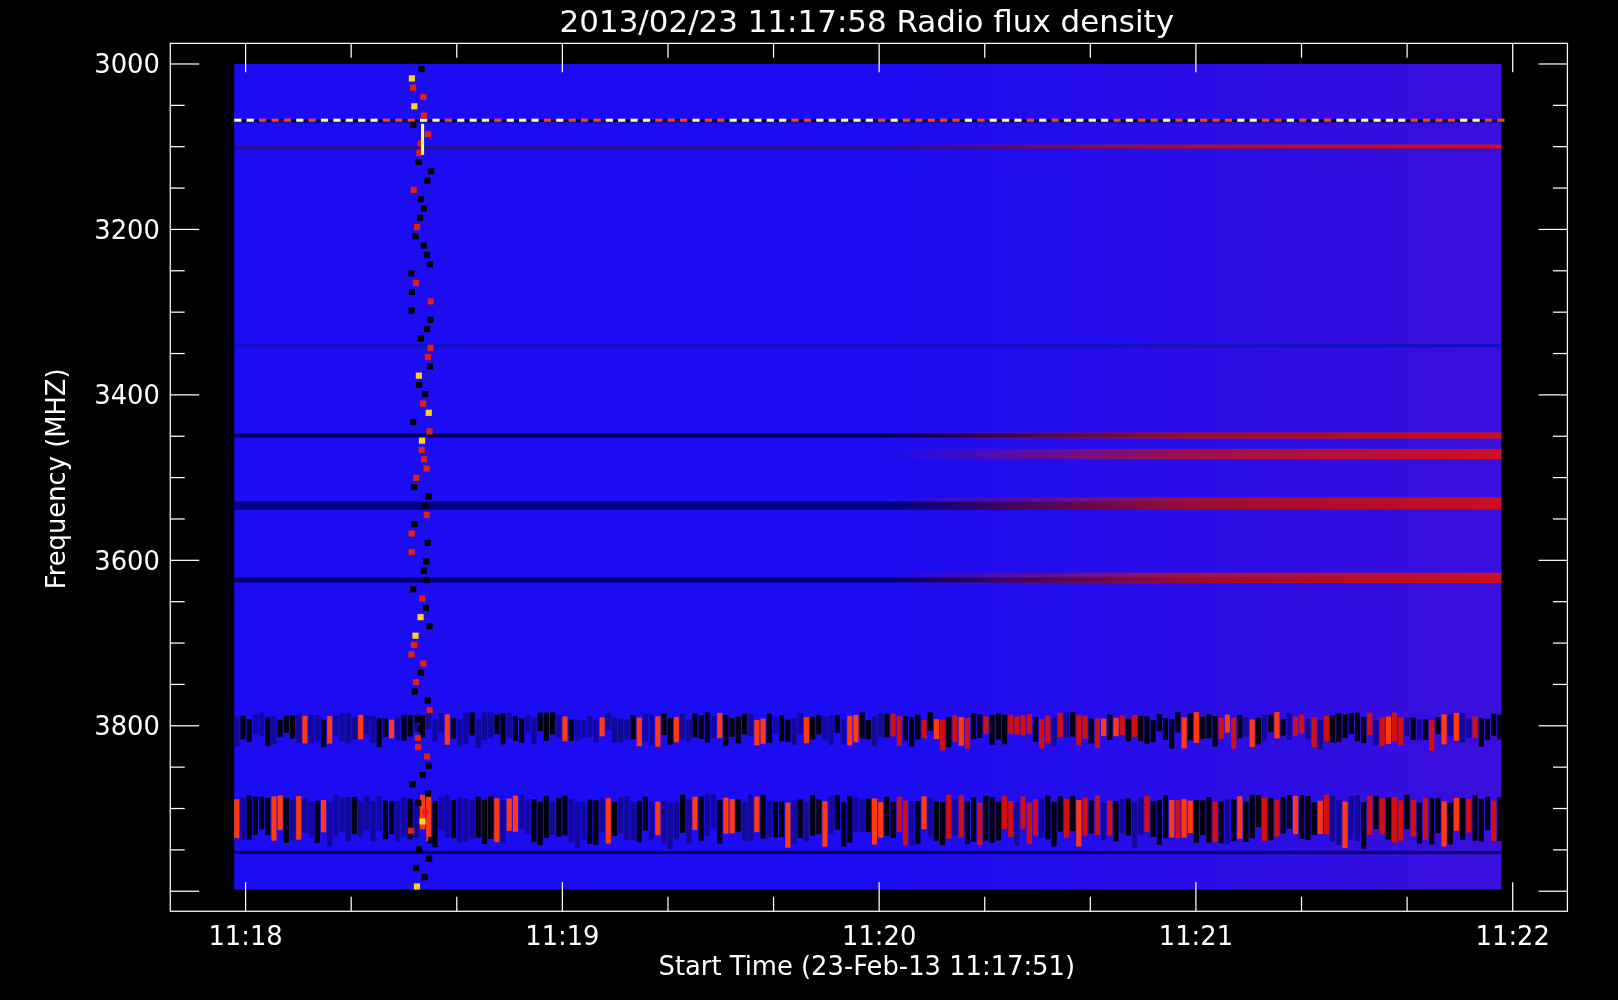 This screenshot has width=1618, height=1000. I want to click on y-tick-label: 3200, so click(127, 229).